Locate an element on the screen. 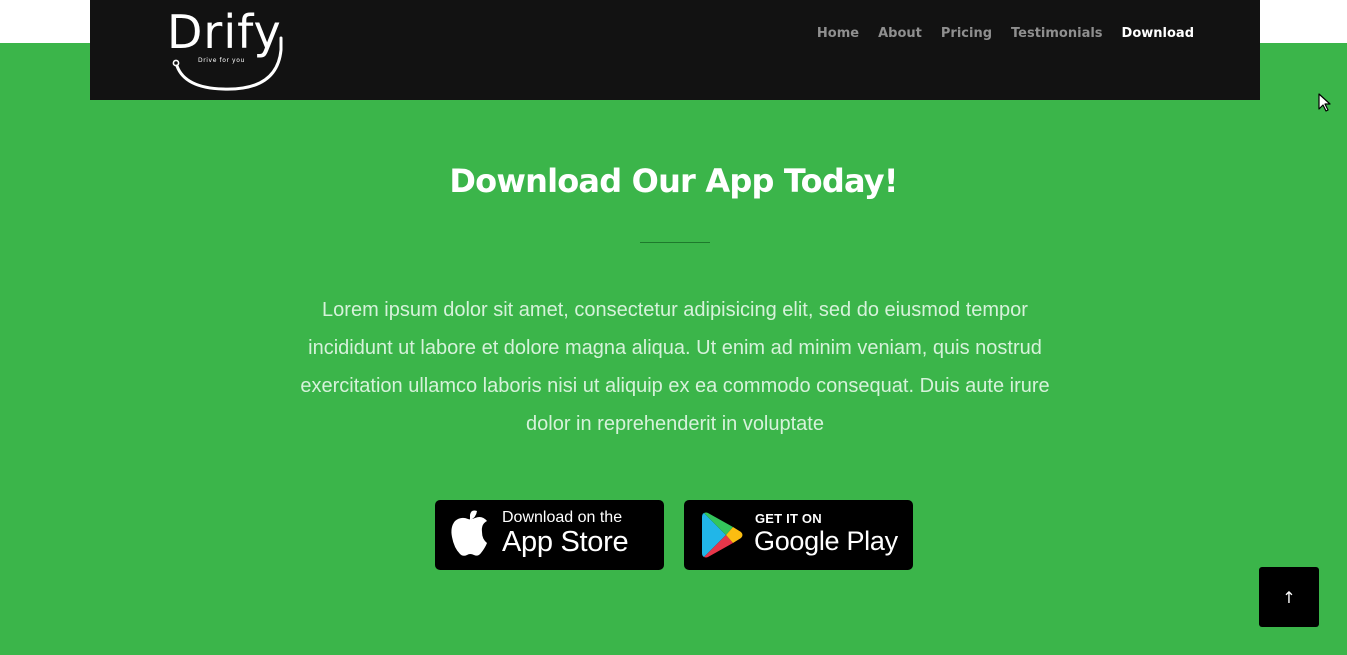 This screenshot has height=655, width=1347. brand-logo: Drify Drive for you is located at coordinates (227, 48).